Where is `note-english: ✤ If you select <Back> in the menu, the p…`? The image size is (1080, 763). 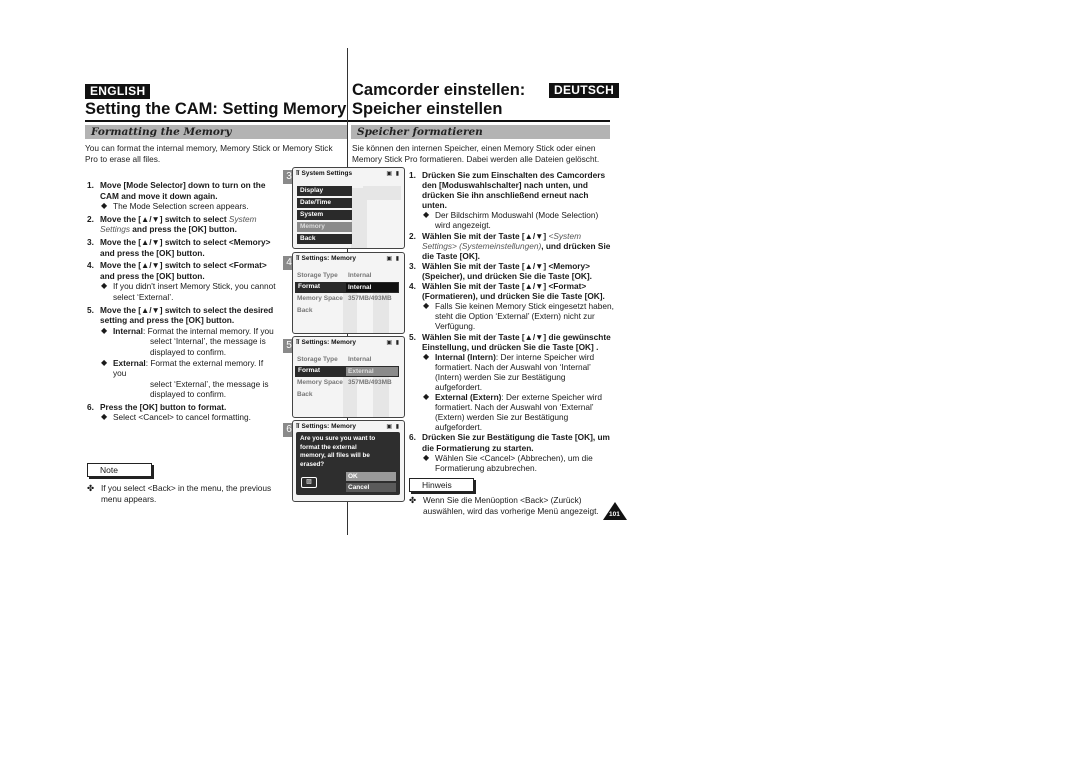 note-english: ✤ If you select <Back> in the menu, the p… is located at coordinates (179, 493).